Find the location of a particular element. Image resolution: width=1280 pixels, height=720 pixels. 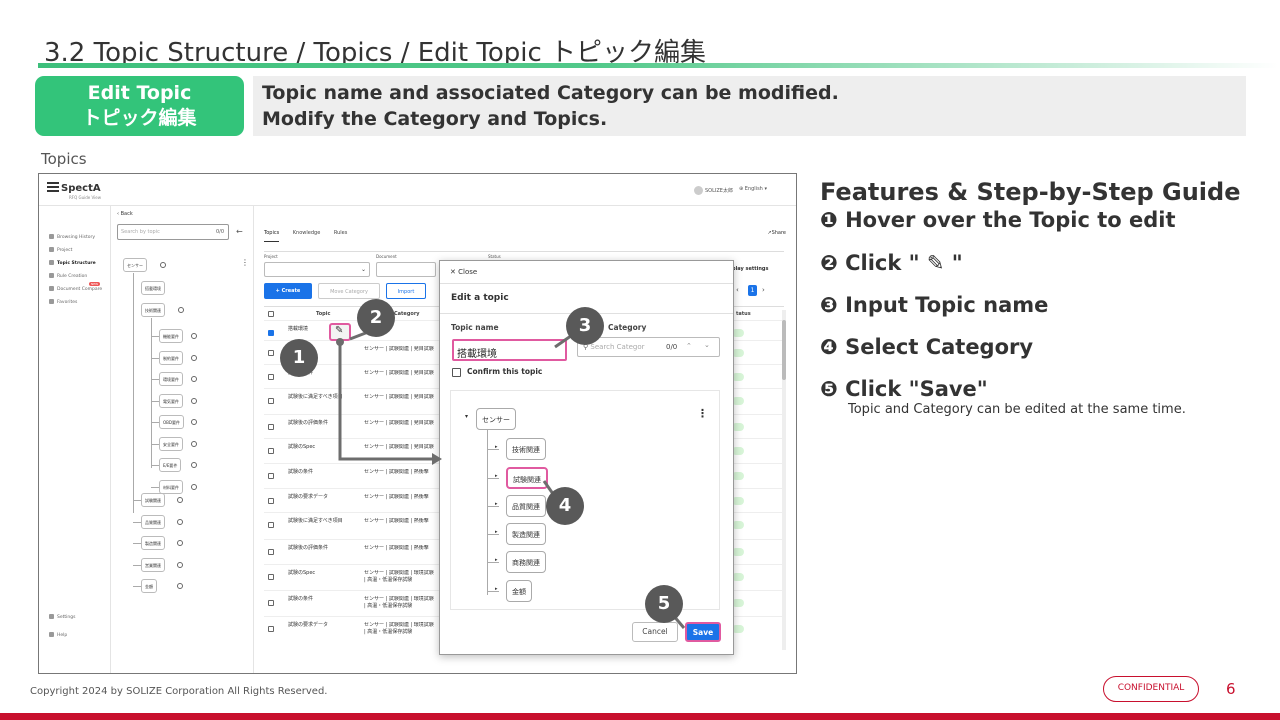

guide-step-5: ❺ Click "Save" is located at coordinates (904, 389).